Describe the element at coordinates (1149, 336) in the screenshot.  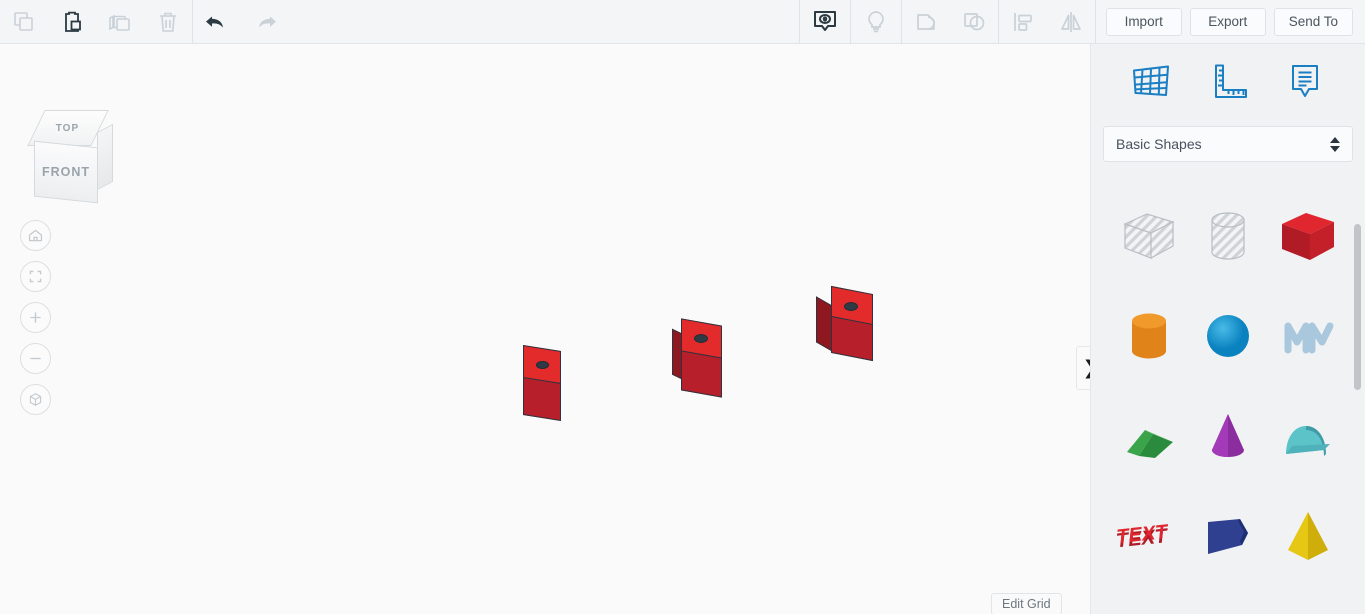
I see `shape-cylinder` at that location.